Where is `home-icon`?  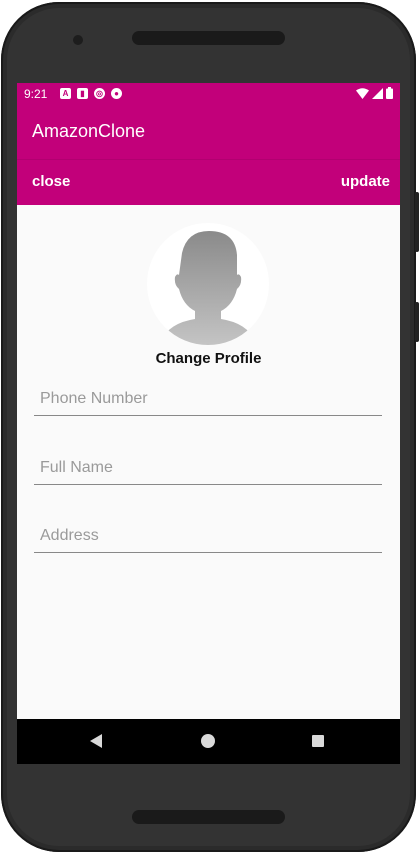 home-icon is located at coordinates (208, 741).